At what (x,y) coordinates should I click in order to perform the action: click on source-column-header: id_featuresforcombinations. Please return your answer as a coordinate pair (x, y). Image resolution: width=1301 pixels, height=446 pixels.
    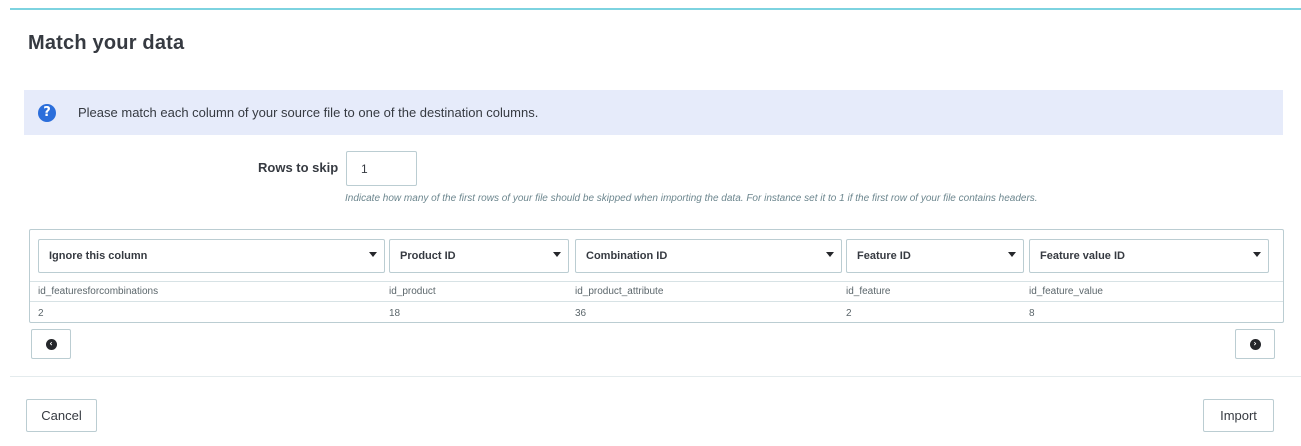
    Looking at the image, I should click on (98, 291).